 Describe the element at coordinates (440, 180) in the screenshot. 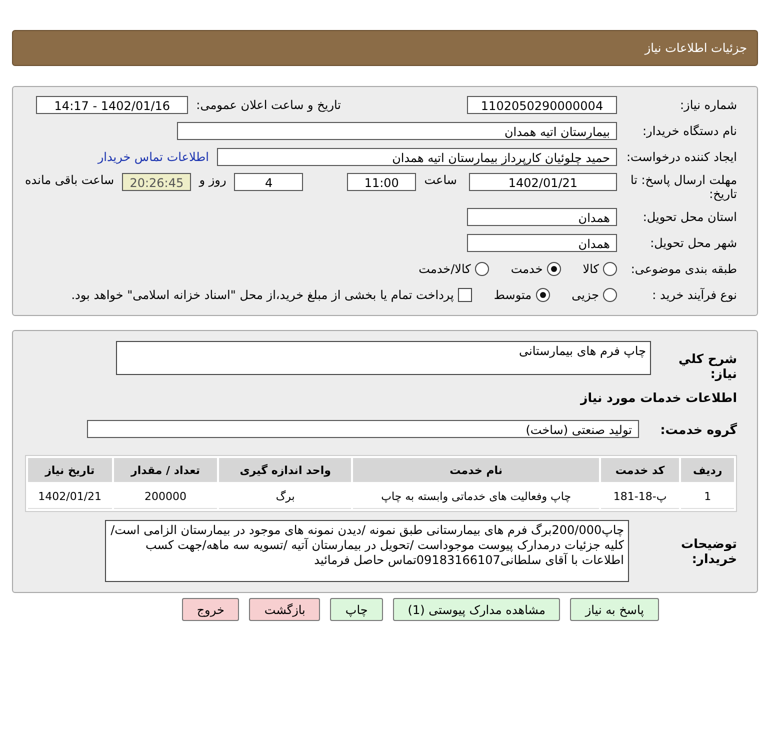

I see `field-label: ساعت` at that location.